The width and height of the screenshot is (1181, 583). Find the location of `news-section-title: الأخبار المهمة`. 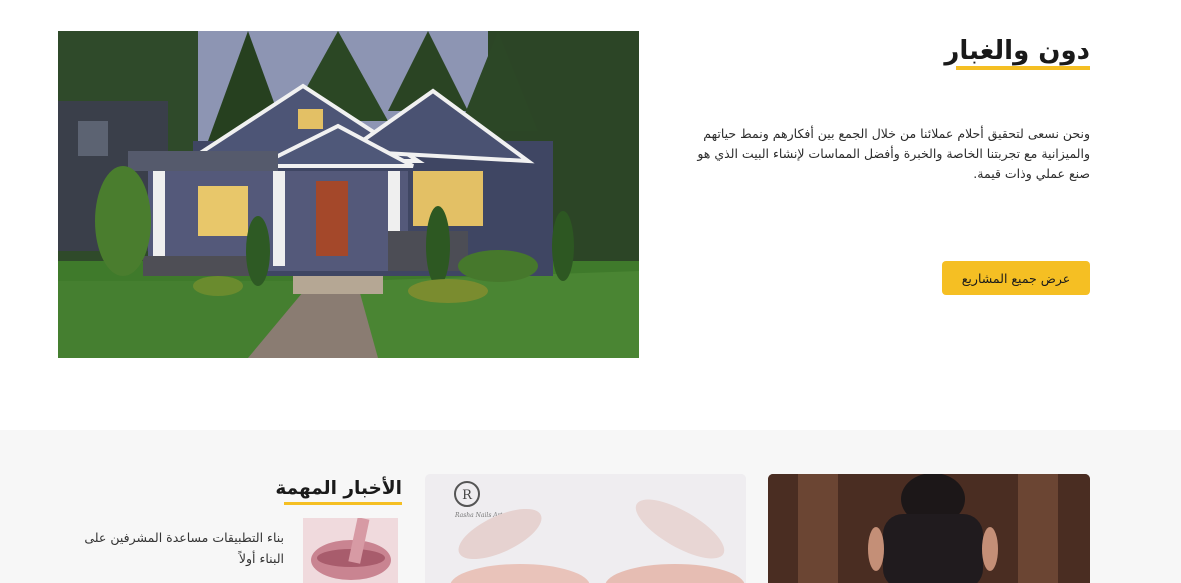

news-section-title: الأخبار المهمة is located at coordinates (338, 488).